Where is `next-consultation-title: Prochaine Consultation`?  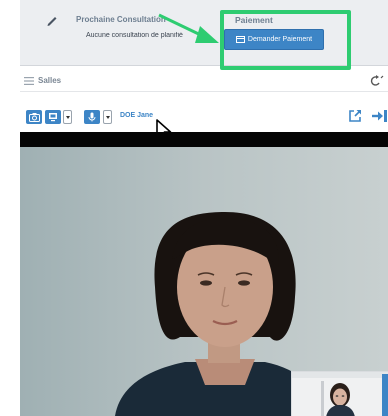 next-consultation-title: Prochaine Consultation is located at coordinates (121, 19).